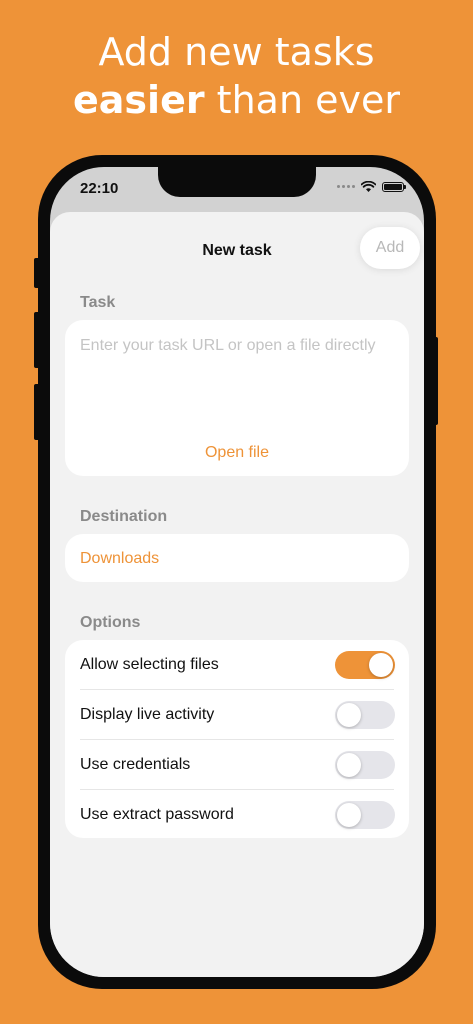  Describe the element at coordinates (237, 665) in the screenshot. I see `option-row-allow-selecting-files: Allow selecting files` at that location.